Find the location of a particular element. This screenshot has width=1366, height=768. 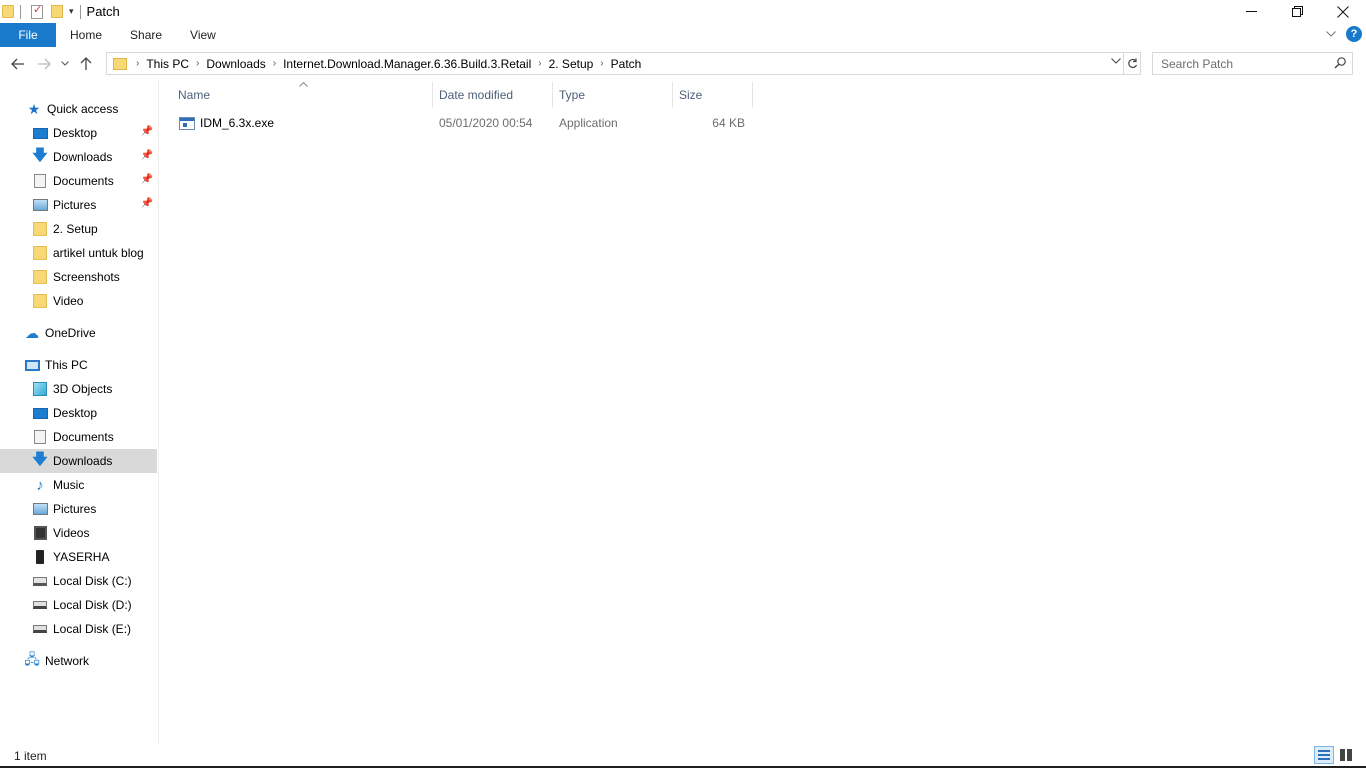

nav-item-screenshots: Screenshots is located at coordinates (78, 277).